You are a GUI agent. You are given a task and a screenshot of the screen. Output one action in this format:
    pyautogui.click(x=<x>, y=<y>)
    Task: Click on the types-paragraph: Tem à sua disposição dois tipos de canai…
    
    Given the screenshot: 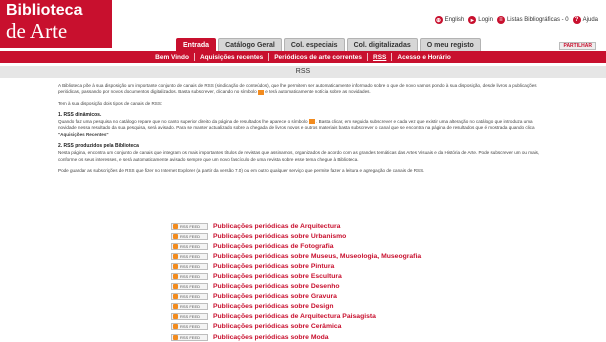 What is the action you would take?
    pyautogui.click(x=110, y=103)
    